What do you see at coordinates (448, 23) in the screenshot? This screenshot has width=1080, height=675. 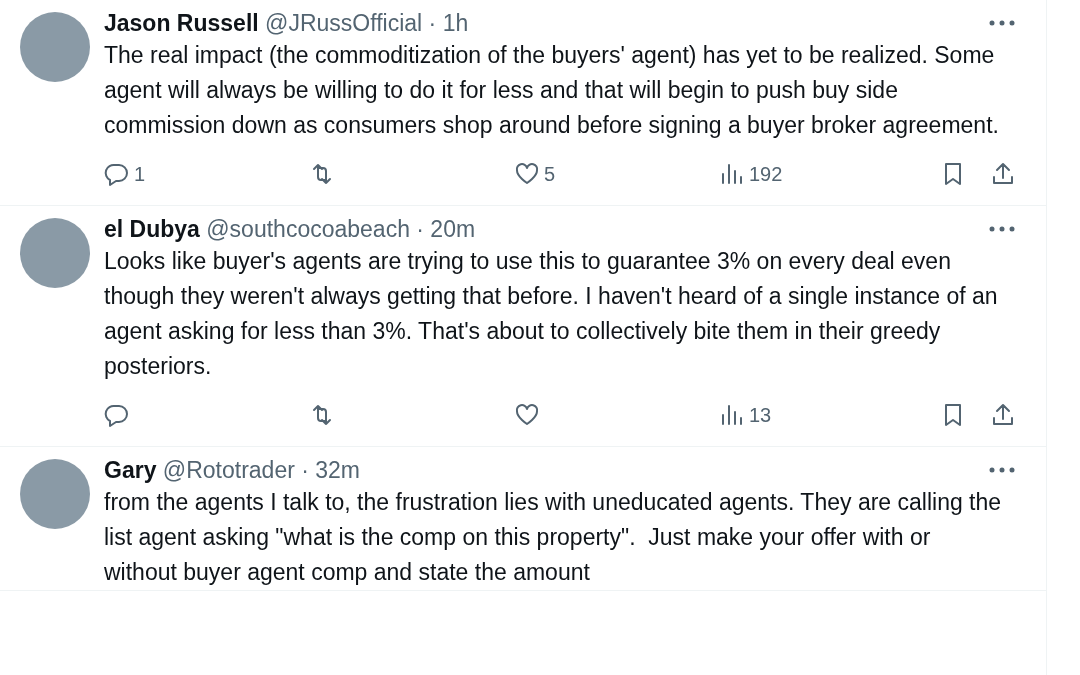 I see `timestamp: · 1h` at bounding box center [448, 23].